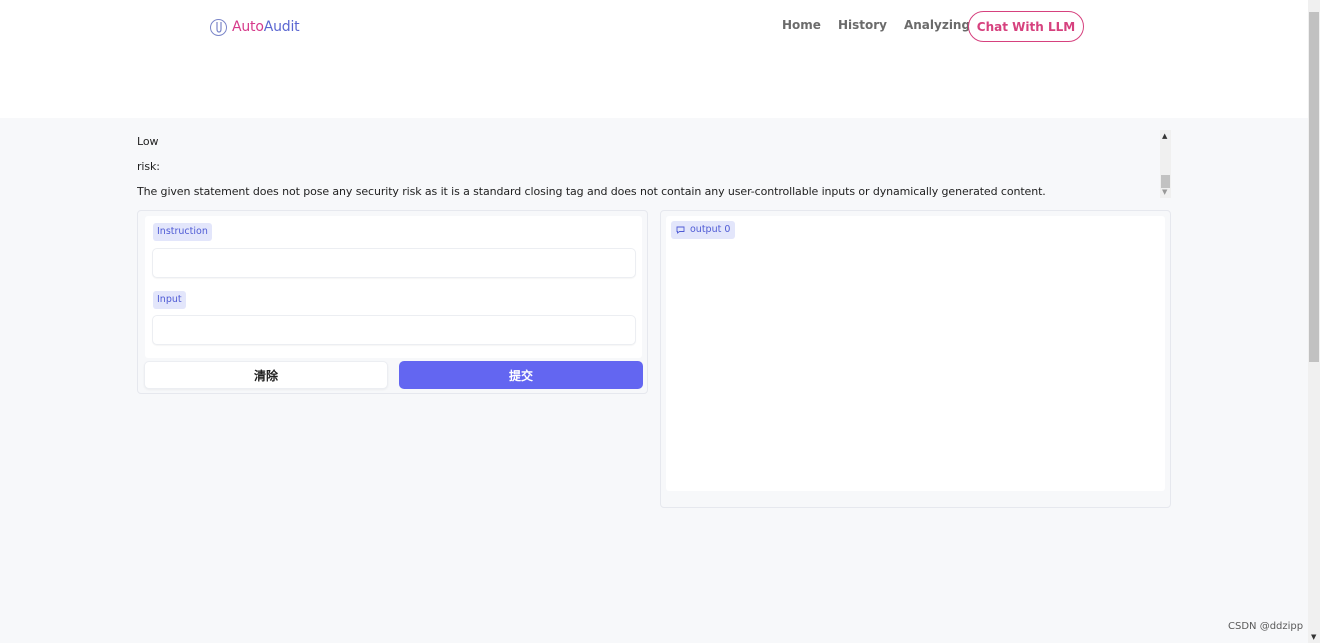 The image size is (1320, 643). What do you see at coordinates (1165, 181) in the screenshot?
I see `result-scrollbar-thumb` at bounding box center [1165, 181].